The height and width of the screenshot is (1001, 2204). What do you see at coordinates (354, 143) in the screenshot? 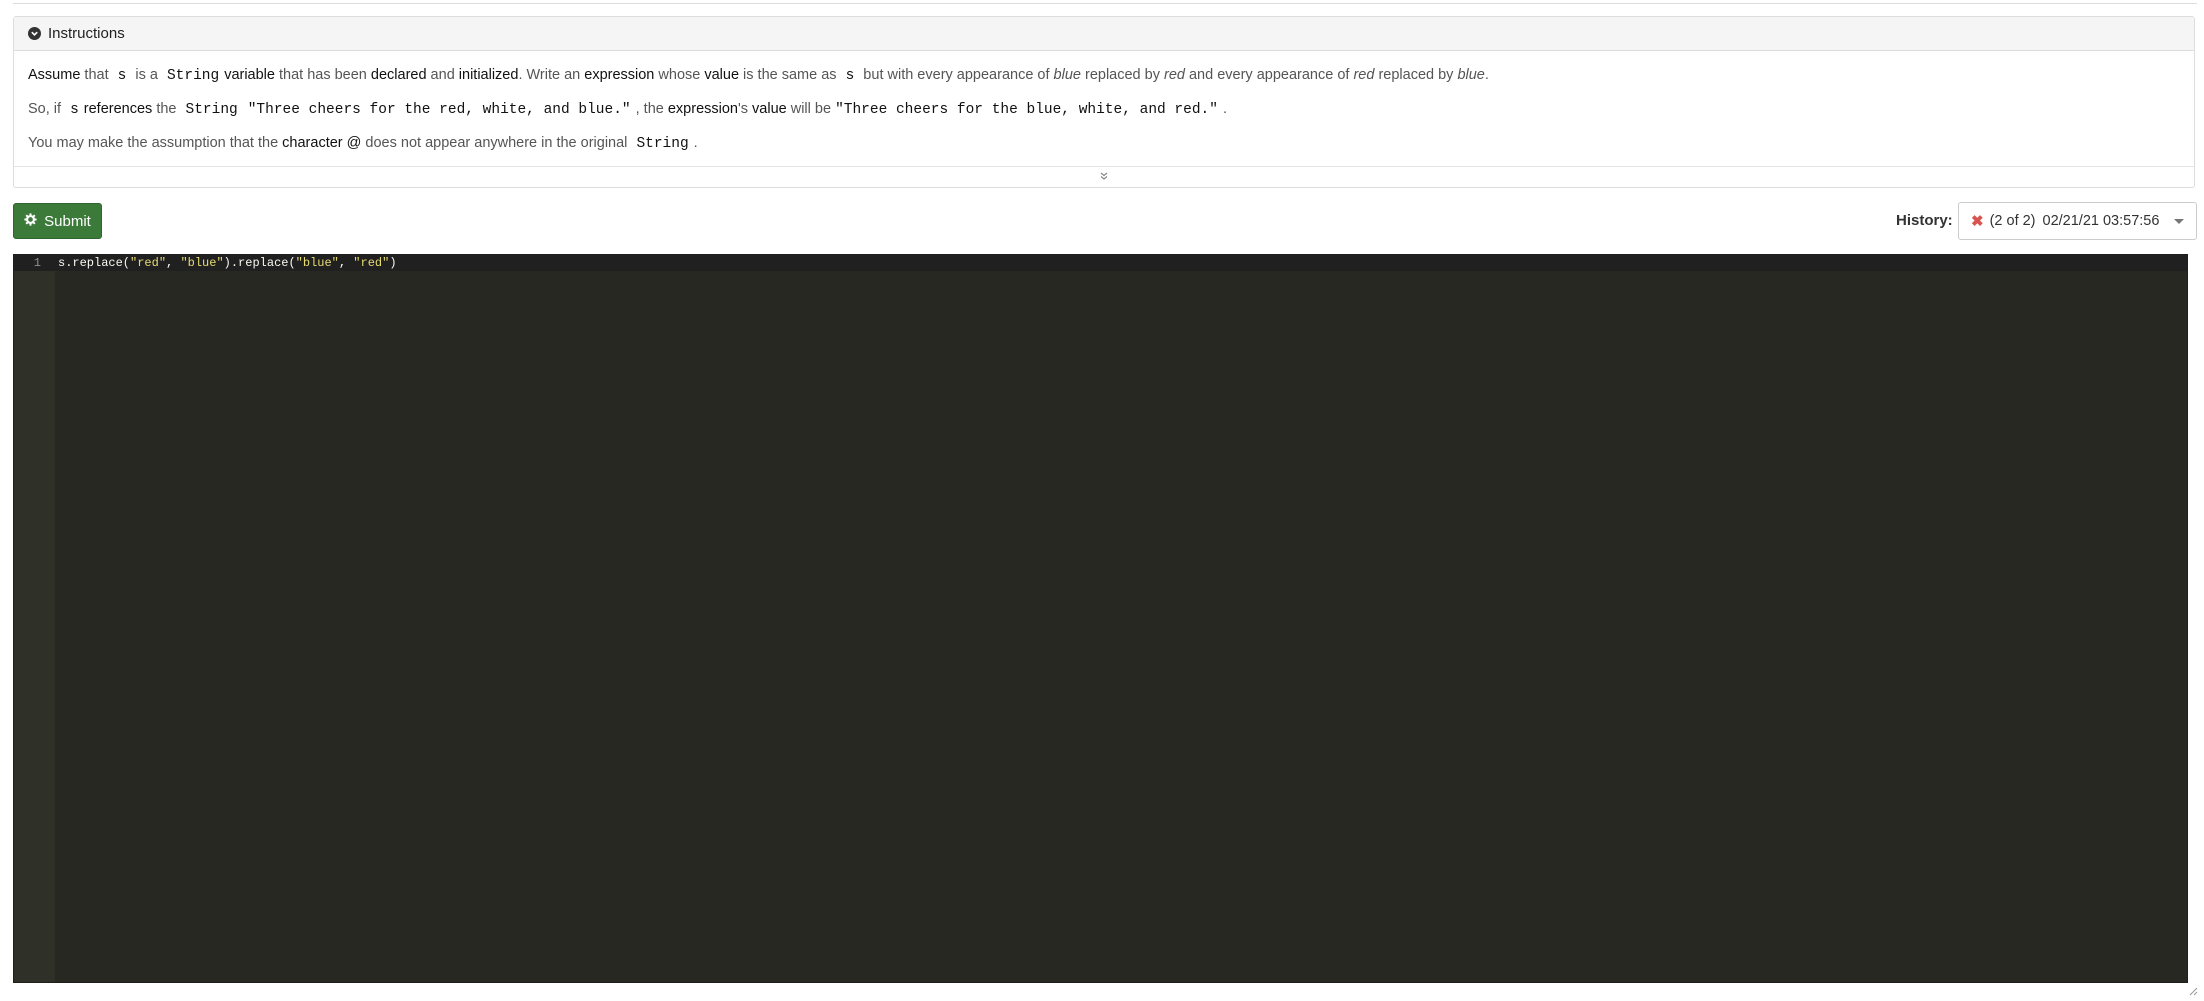
I see `at-symbol: @` at bounding box center [354, 143].